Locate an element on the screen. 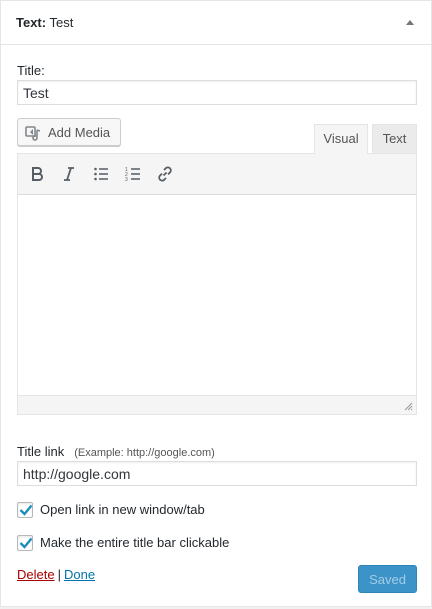  saved-button: Saved is located at coordinates (387, 579).